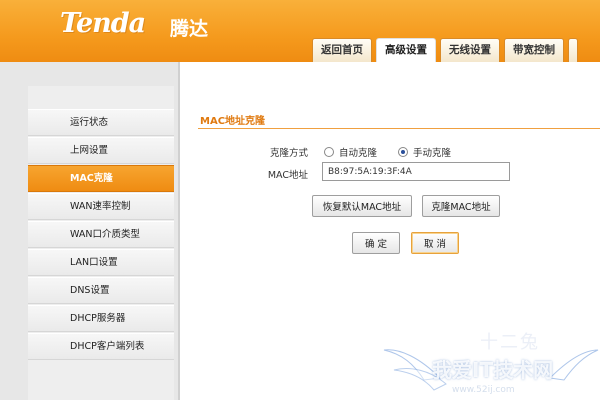 The height and width of the screenshot is (400, 600). I want to click on section-title: MAC地址克隆, so click(233, 121).